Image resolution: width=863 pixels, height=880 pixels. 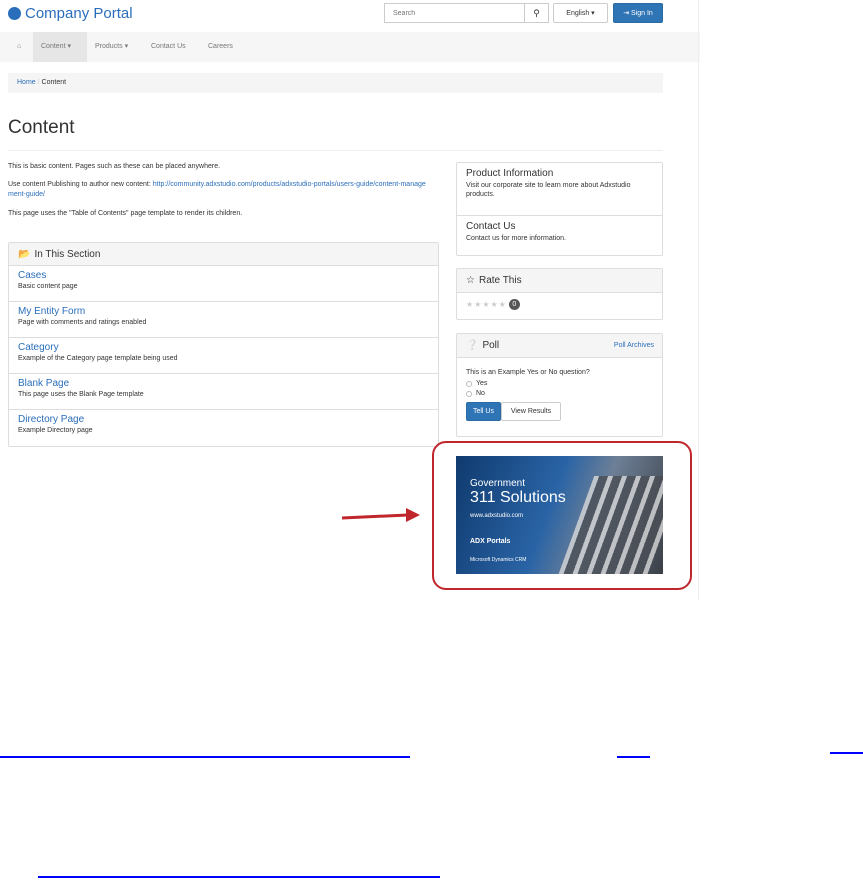 What do you see at coordinates (223, 311) in the screenshot?
I see `item-title: My Entity Form` at bounding box center [223, 311].